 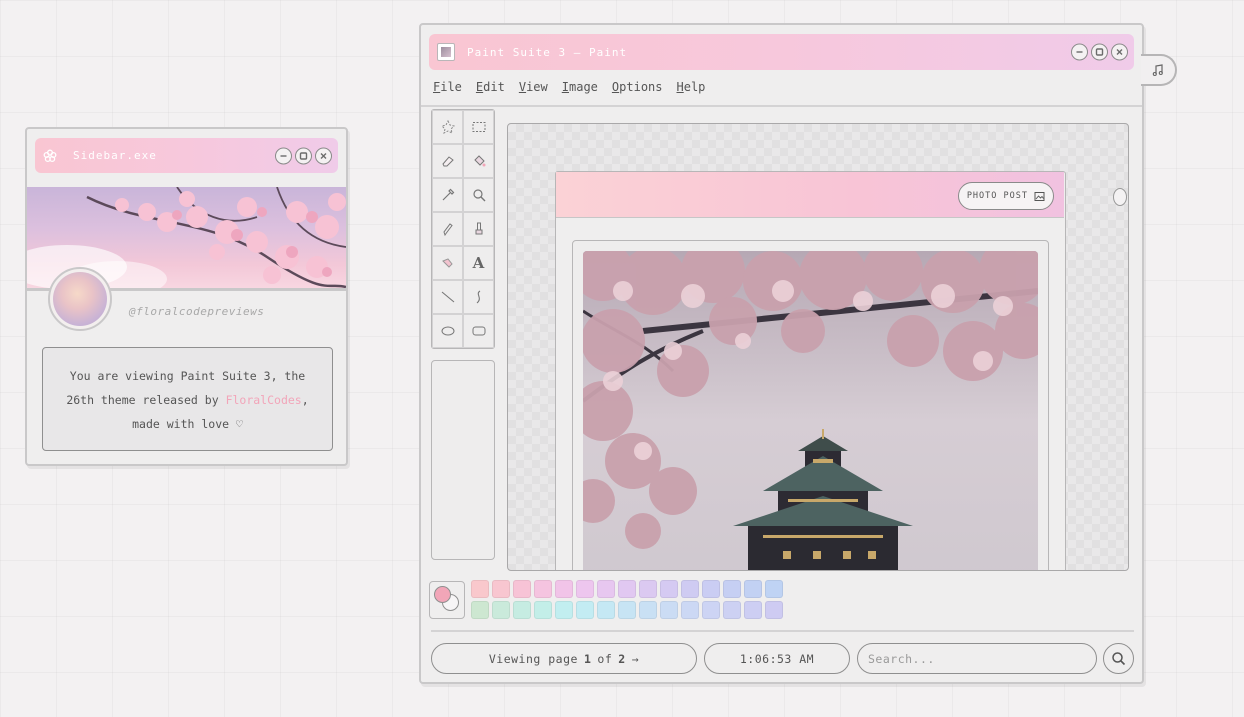 I want to click on rounded-rect-icon, so click(x=478, y=331).